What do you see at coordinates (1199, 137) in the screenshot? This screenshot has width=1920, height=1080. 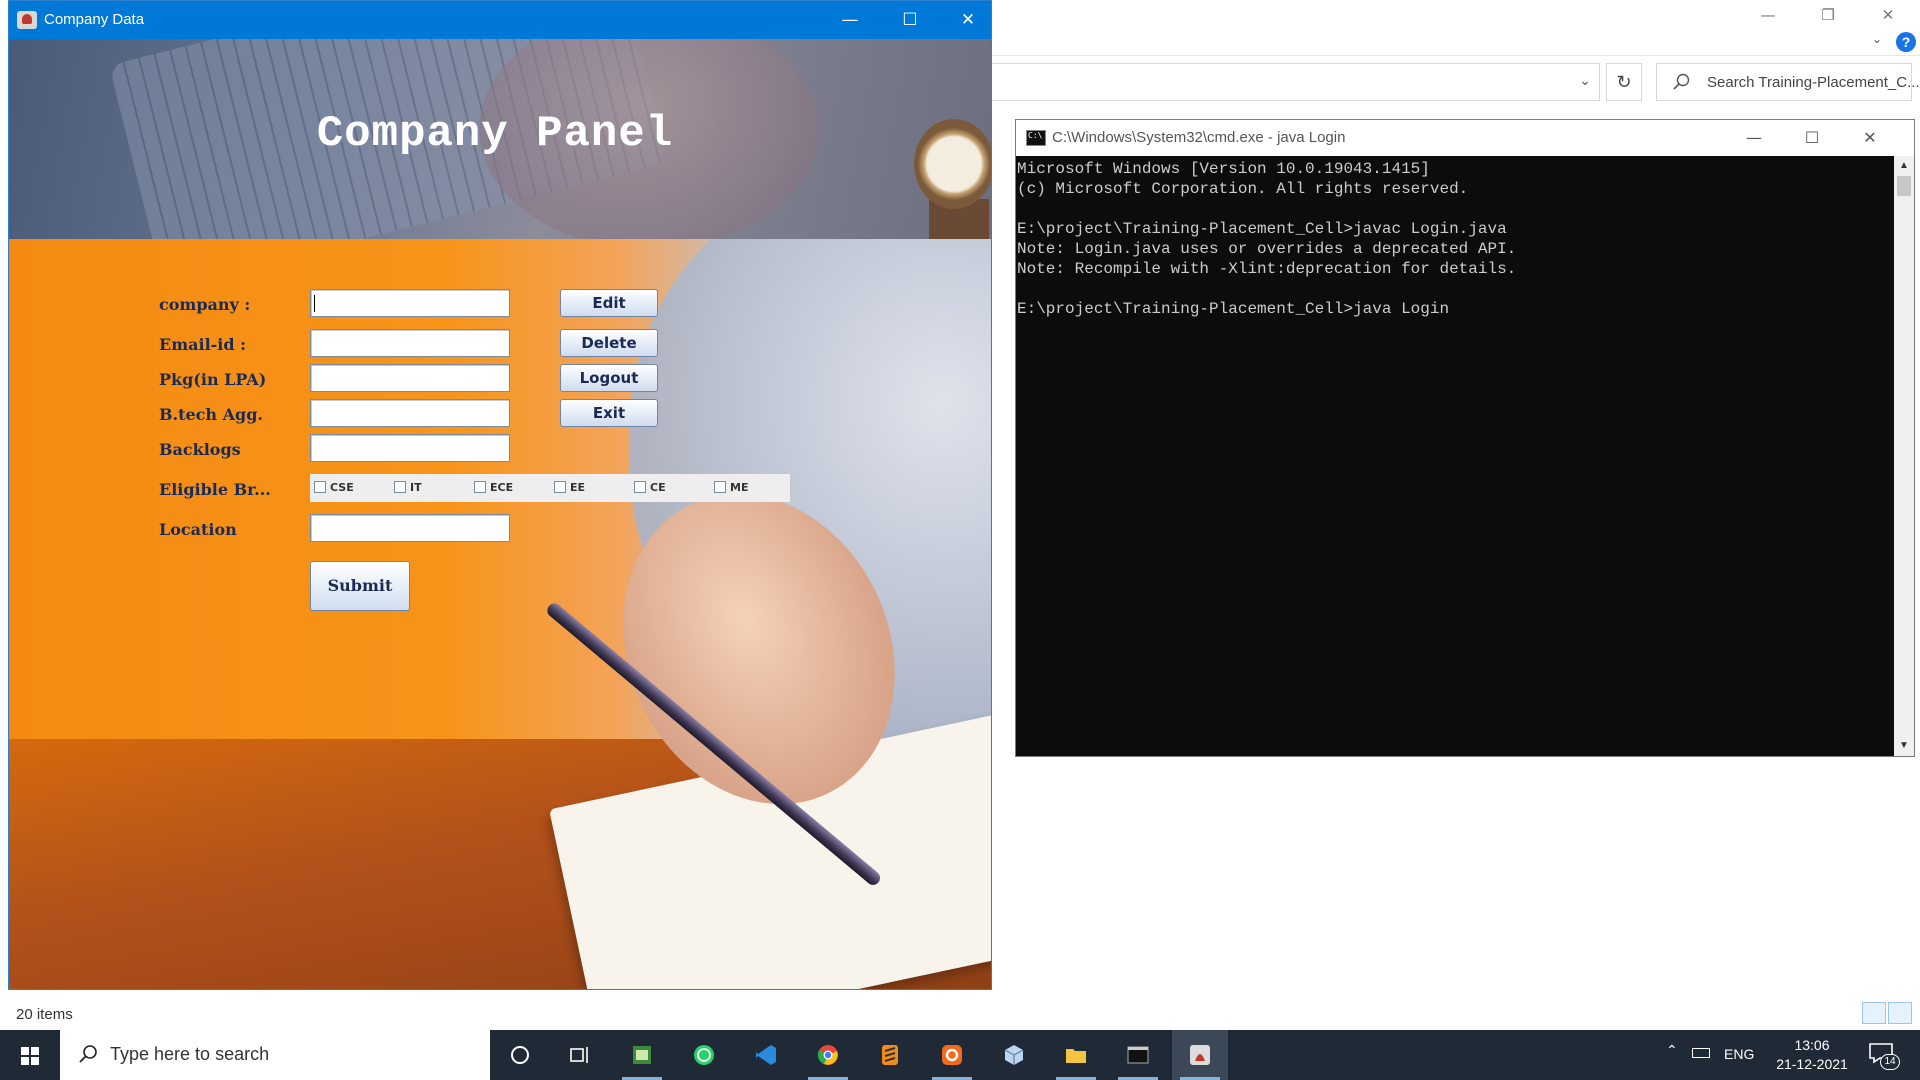 I see `cmd-title: C:\Windows\System32\cmd.exe - java Login` at bounding box center [1199, 137].